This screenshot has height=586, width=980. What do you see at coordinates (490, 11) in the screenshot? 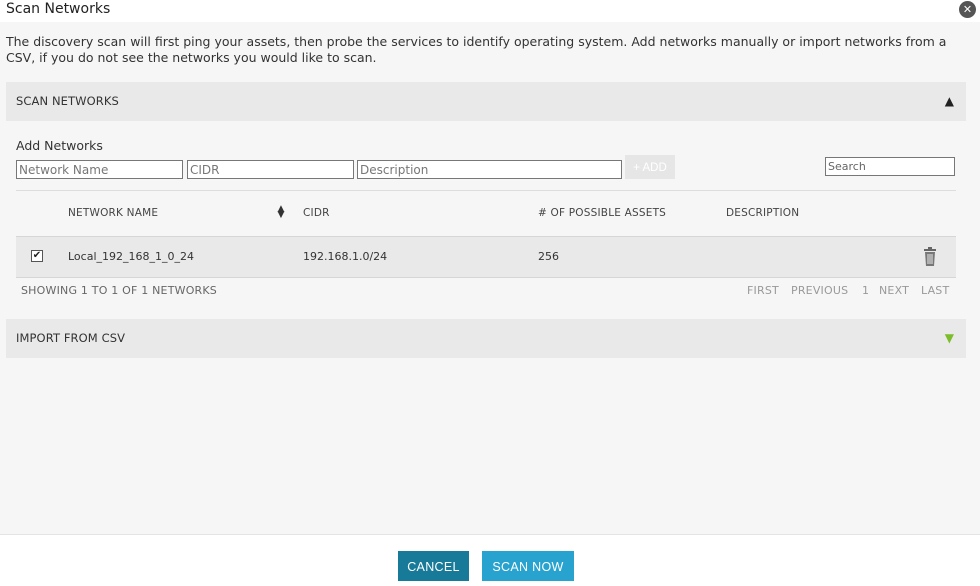
I see `title-bar: Scan Networks ✕` at bounding box center [490, 11].